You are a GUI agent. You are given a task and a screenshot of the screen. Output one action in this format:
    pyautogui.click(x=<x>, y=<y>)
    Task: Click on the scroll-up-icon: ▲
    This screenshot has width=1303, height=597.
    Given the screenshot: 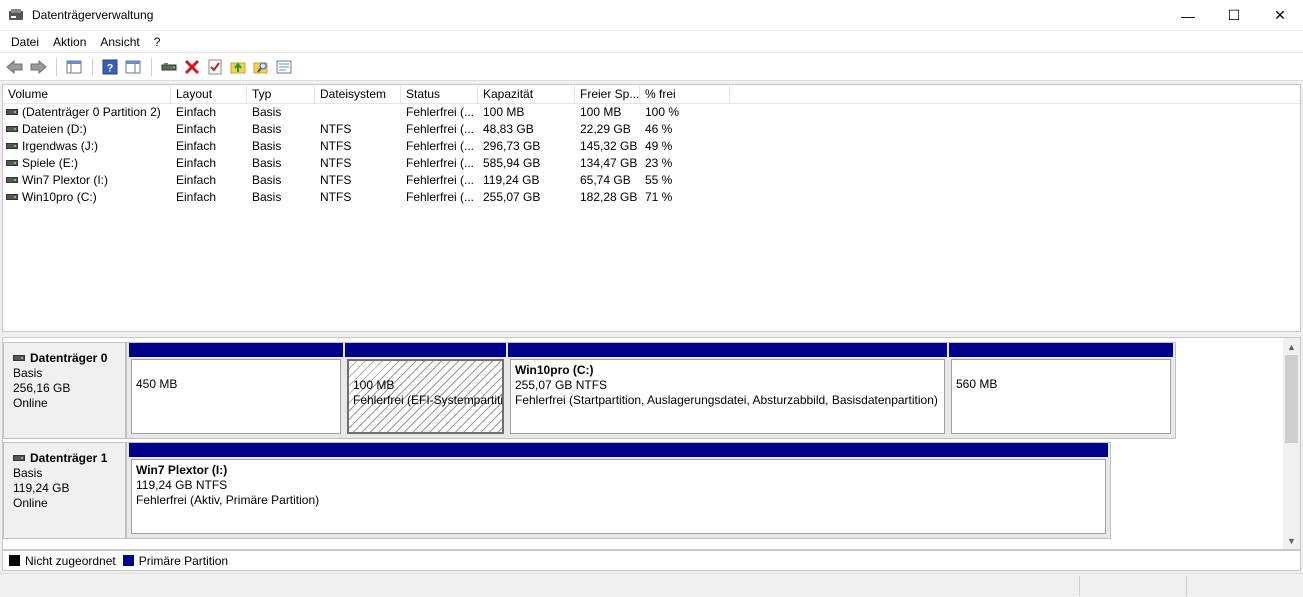 What is the action you would take?
    pyautogui.click(x=1291, y=346)
    